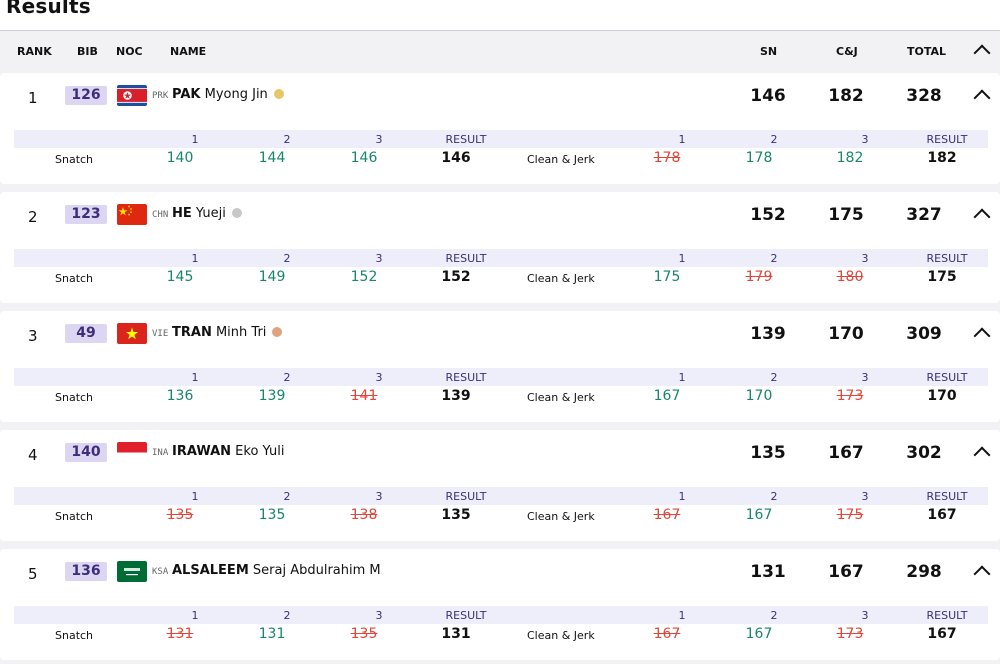 This screenshot has height=664, width=1000. What do you see at coordinates (768, 572) in the screenshot?
I see `snatch-best: 131` at bounding box center [768, 572].